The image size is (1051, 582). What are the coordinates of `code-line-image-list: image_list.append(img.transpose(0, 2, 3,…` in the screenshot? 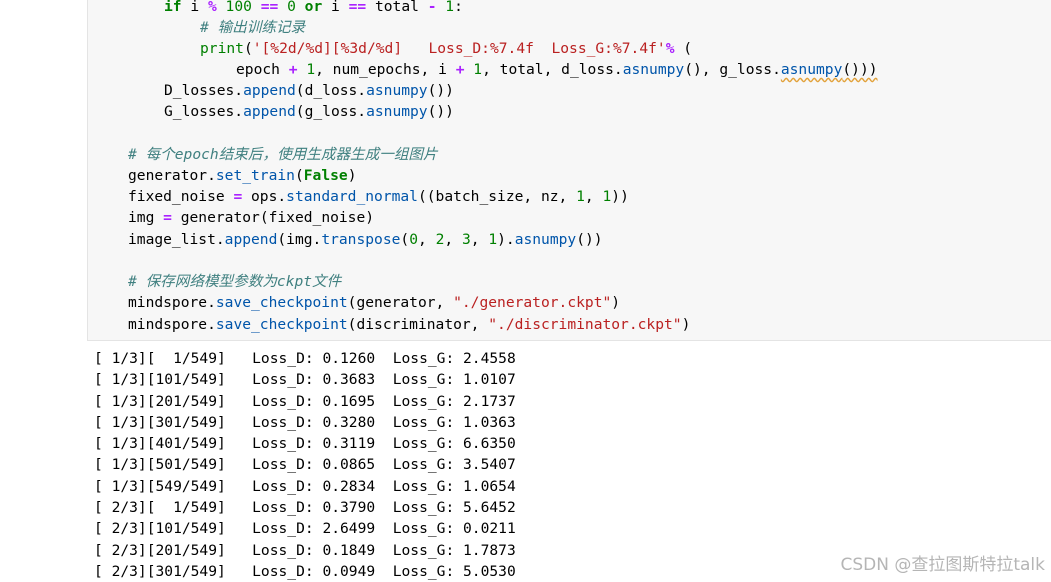 It's located at (365, 239).